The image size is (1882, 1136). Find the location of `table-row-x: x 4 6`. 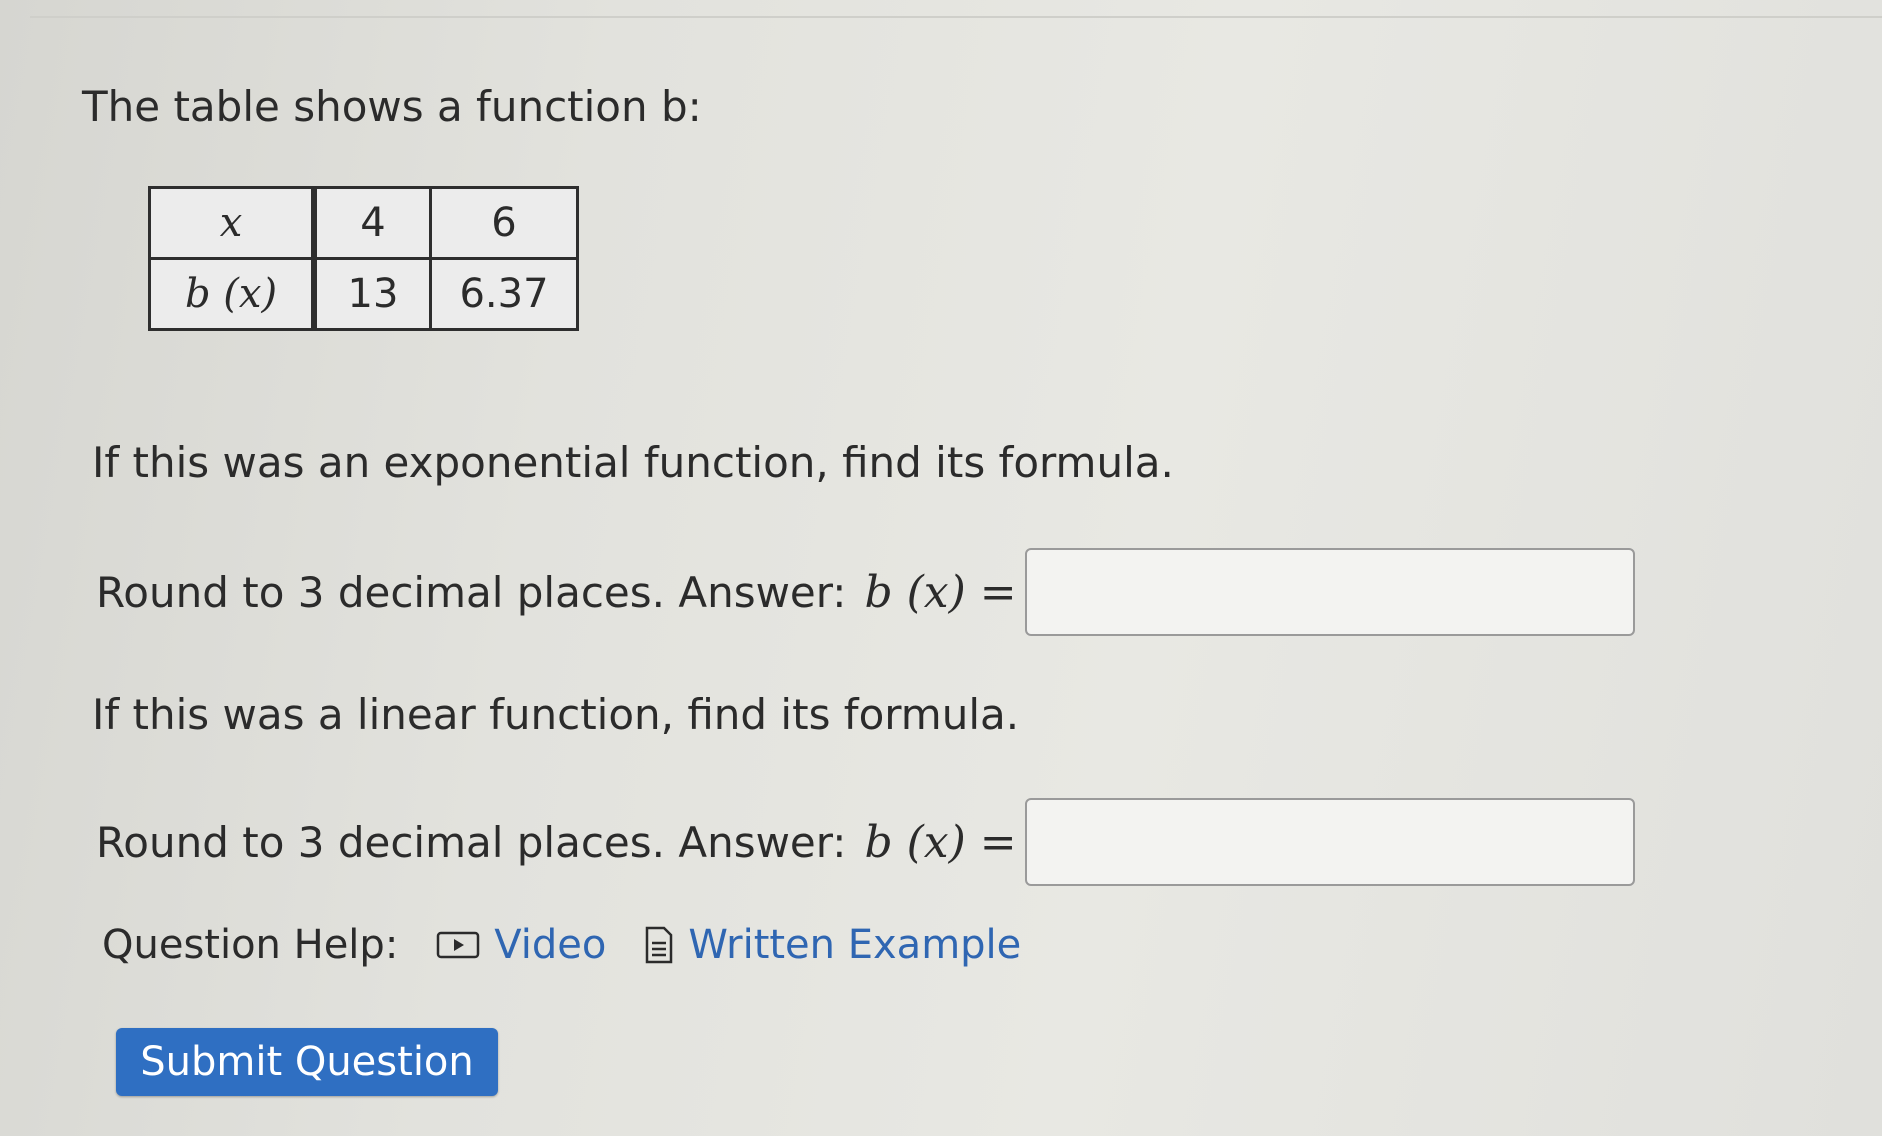

table-row-x: x 4 6 is located at coordinates (363, 223).